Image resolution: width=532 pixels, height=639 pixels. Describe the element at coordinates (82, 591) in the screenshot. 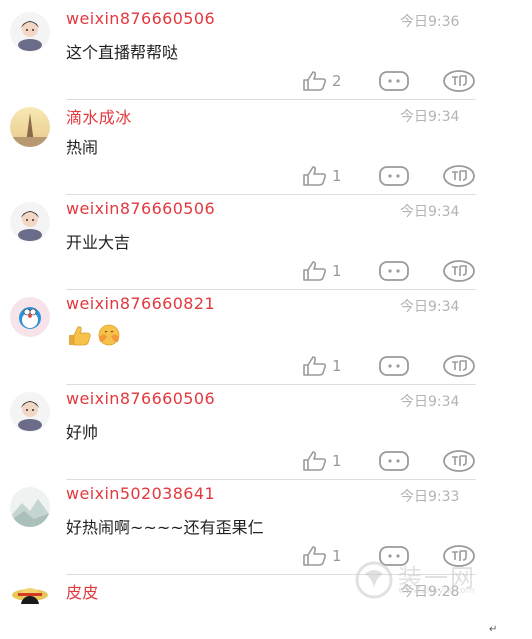

I see `comment-username: 皮皮` at that location.